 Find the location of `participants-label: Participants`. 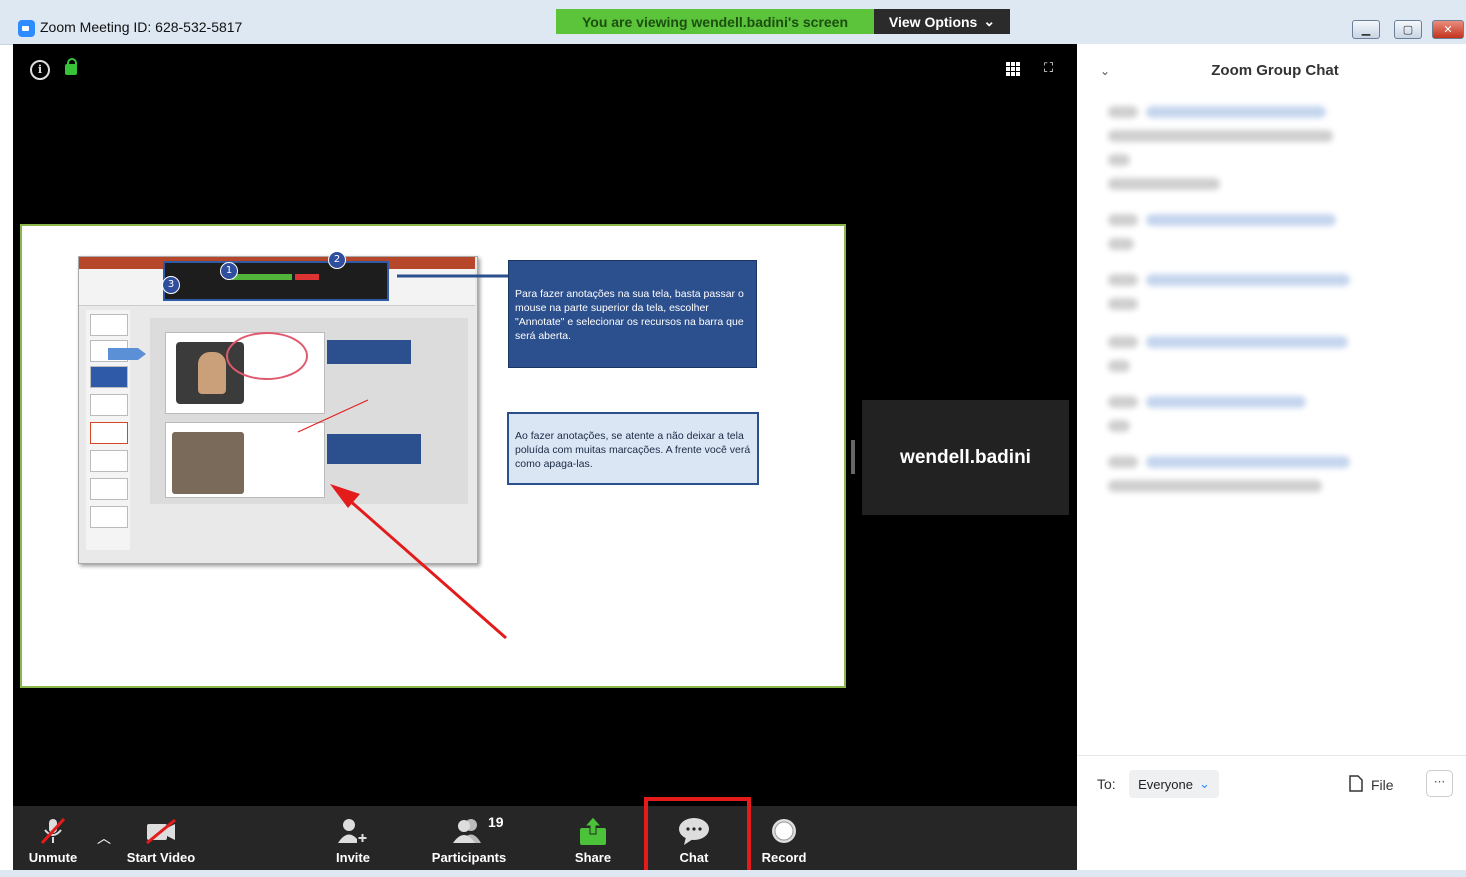

participants-label: Participants is located at coordinates (469, 857).